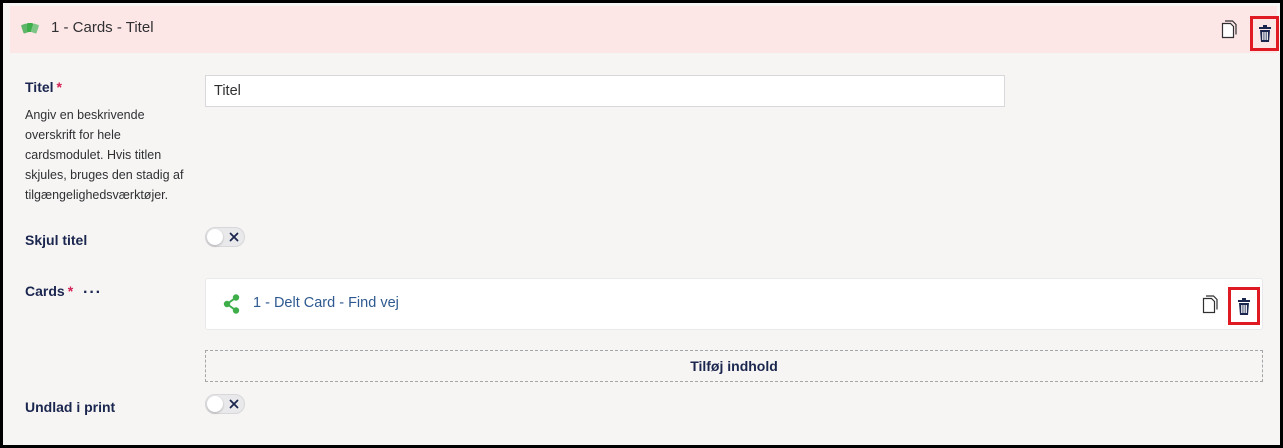 Image resolution: width=1283 pixels, height=448 pixels. What do you see at coordinates (56, 240) in the screenshot?
I see `hide-title-label: Skjul titel` at bounding box center [56, 240].